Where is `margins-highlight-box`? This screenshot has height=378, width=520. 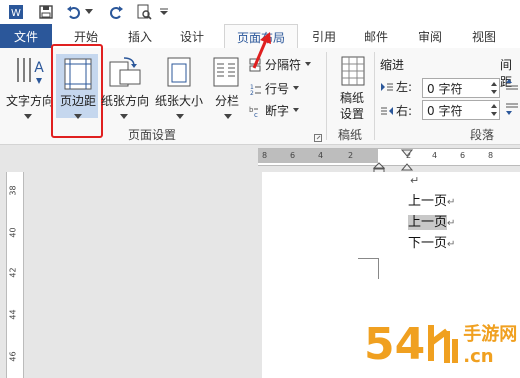 margins-highlight-box is located at coordinates (77, 91).